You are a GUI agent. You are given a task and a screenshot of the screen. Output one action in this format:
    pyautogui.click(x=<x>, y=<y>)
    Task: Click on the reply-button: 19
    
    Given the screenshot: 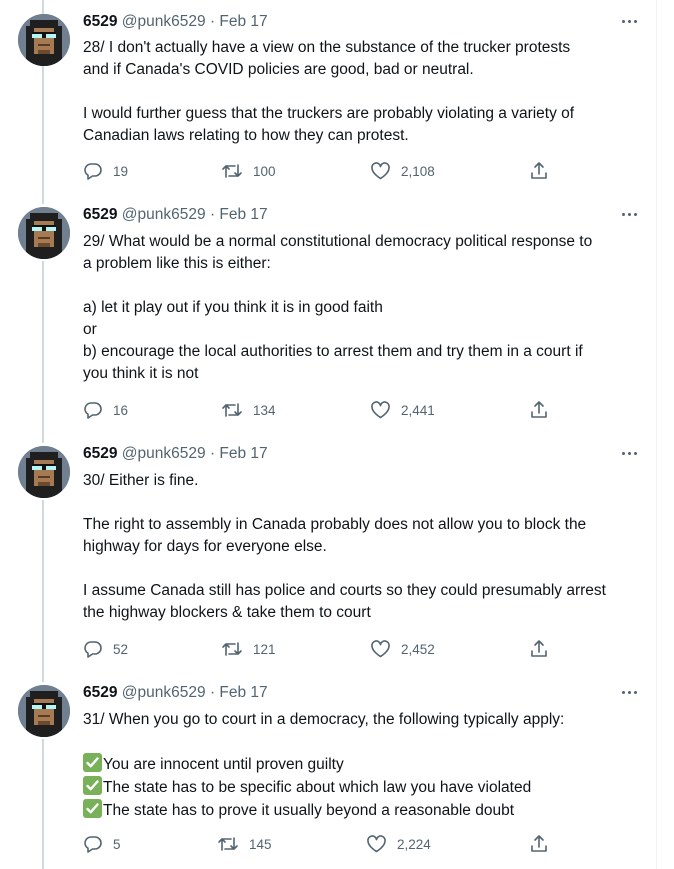 What is the action you would take?
    pyautogui.click(x=105, y=171)
    